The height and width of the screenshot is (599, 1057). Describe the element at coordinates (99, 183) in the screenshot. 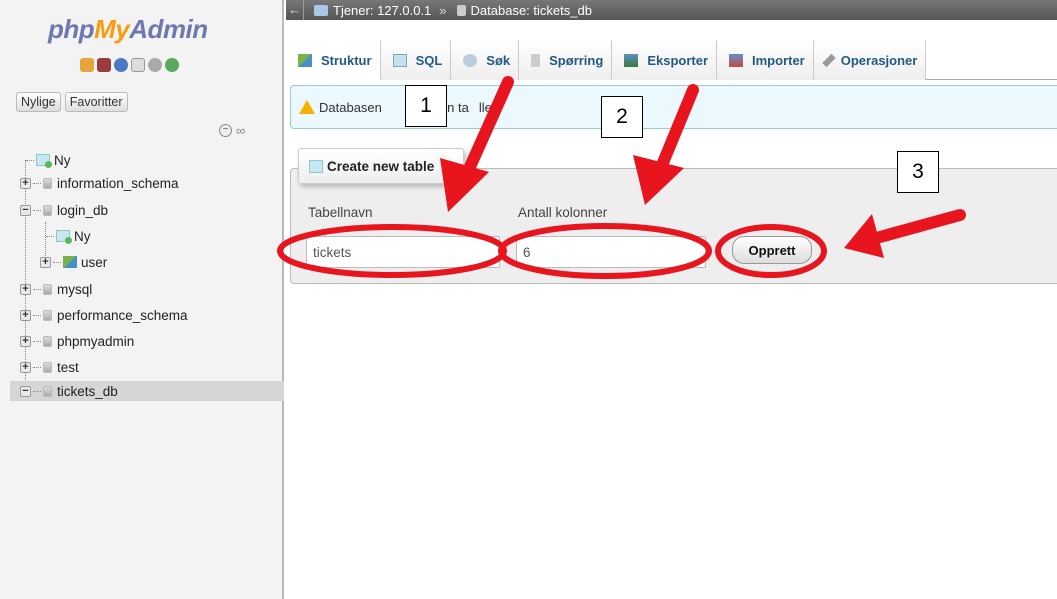

I see `tree-item-information-schema: + information_schema` at that location.